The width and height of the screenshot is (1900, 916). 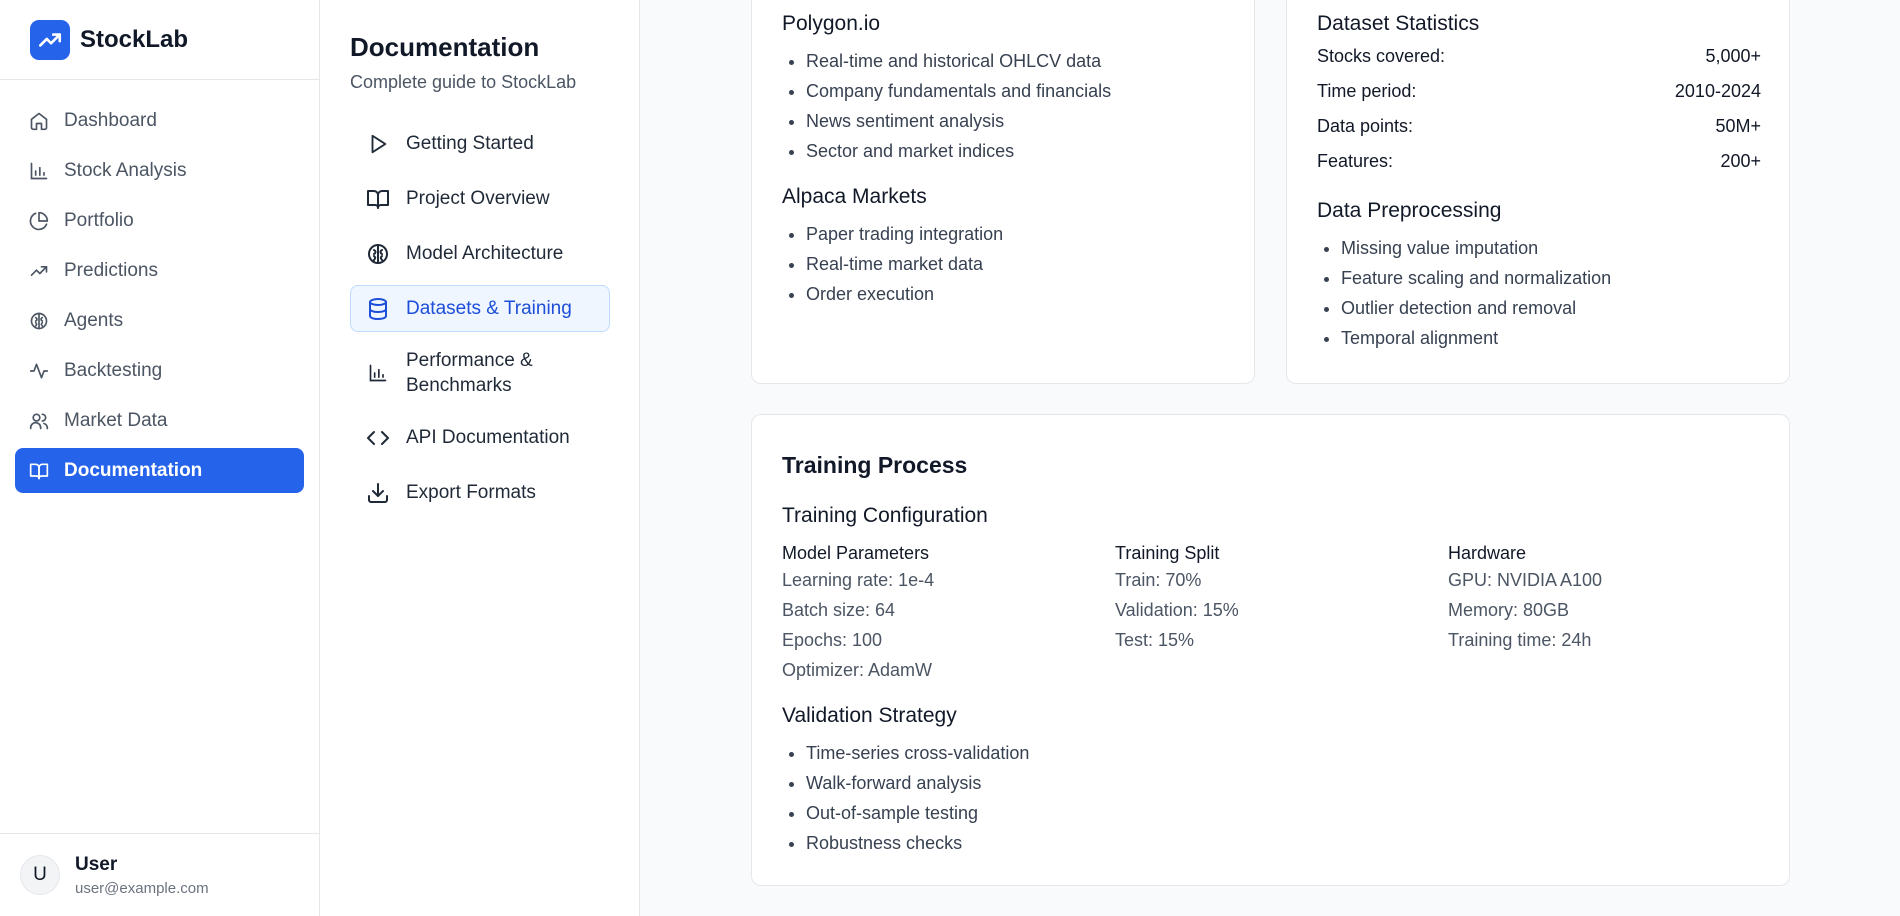 I want to click on stat-value: 5,000+, so click(x=1733, y=56).